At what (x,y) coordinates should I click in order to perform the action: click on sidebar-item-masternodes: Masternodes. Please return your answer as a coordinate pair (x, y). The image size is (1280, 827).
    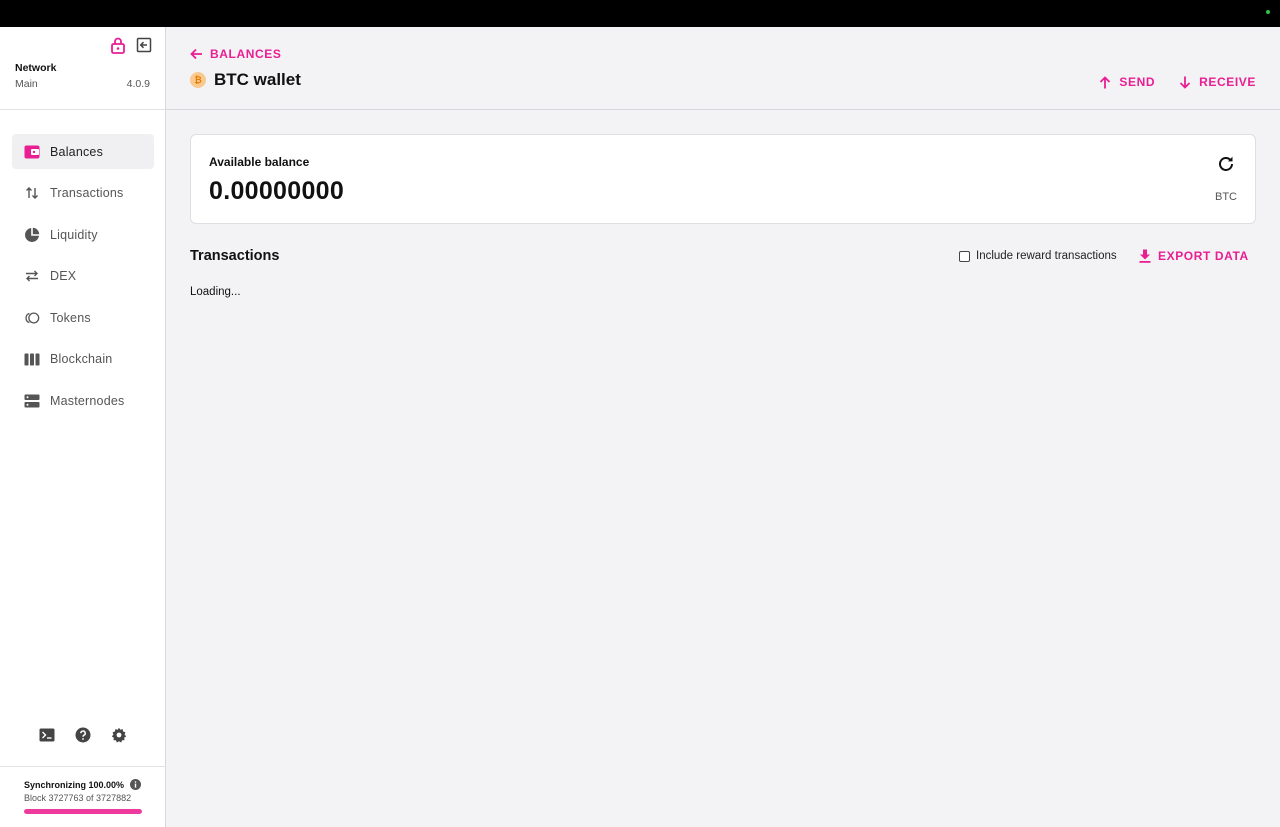
    Looking at the image, I should click on (83, 400).